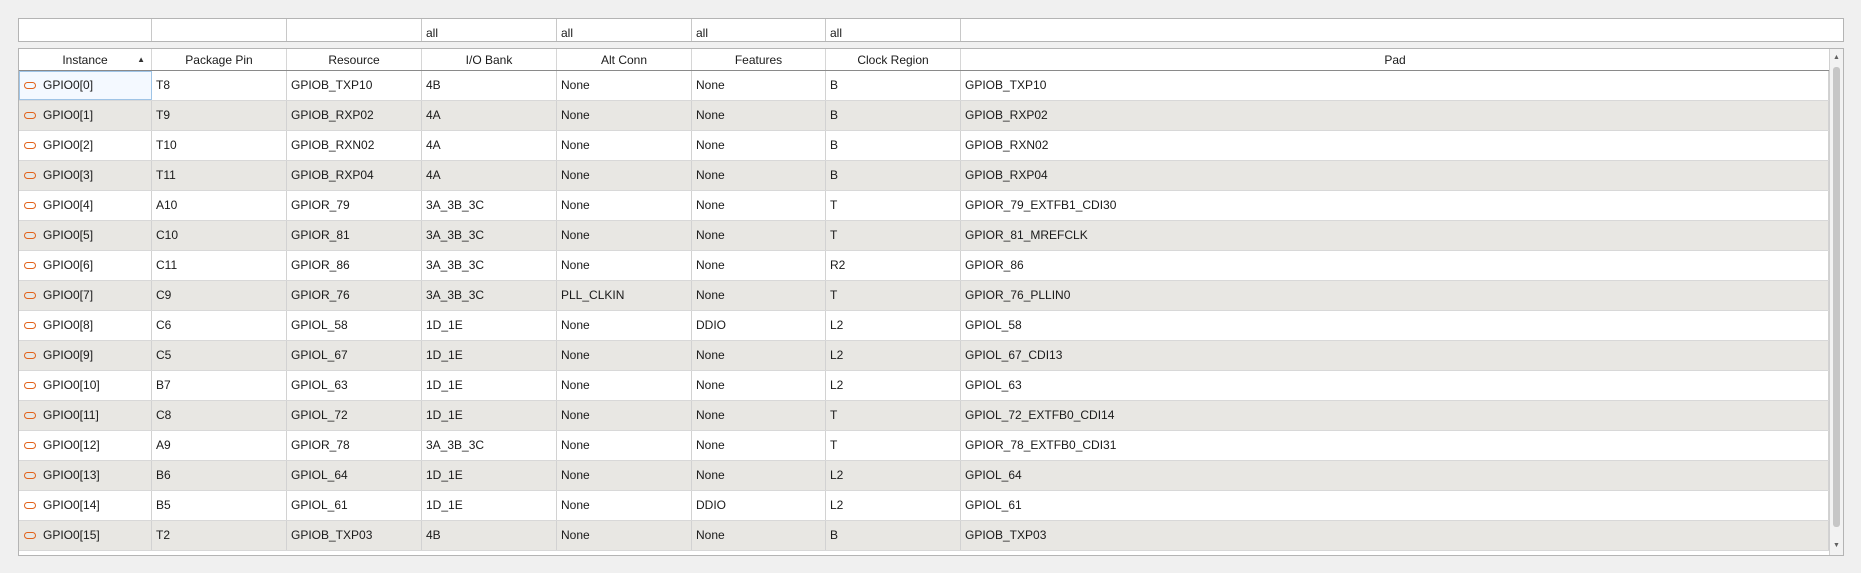 The height and width of the screenshot is (573, 1861). Describe the element at coordinates (354, 445) in the screenshot. I see `cell-resource: GPIOR_78` at that location.